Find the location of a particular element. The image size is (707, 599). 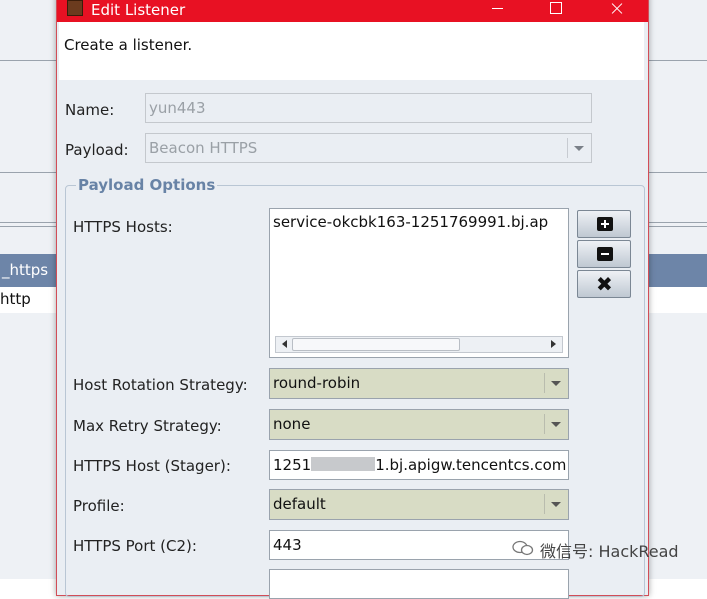

name-value: yun443 is located at coordinates (177, 108).